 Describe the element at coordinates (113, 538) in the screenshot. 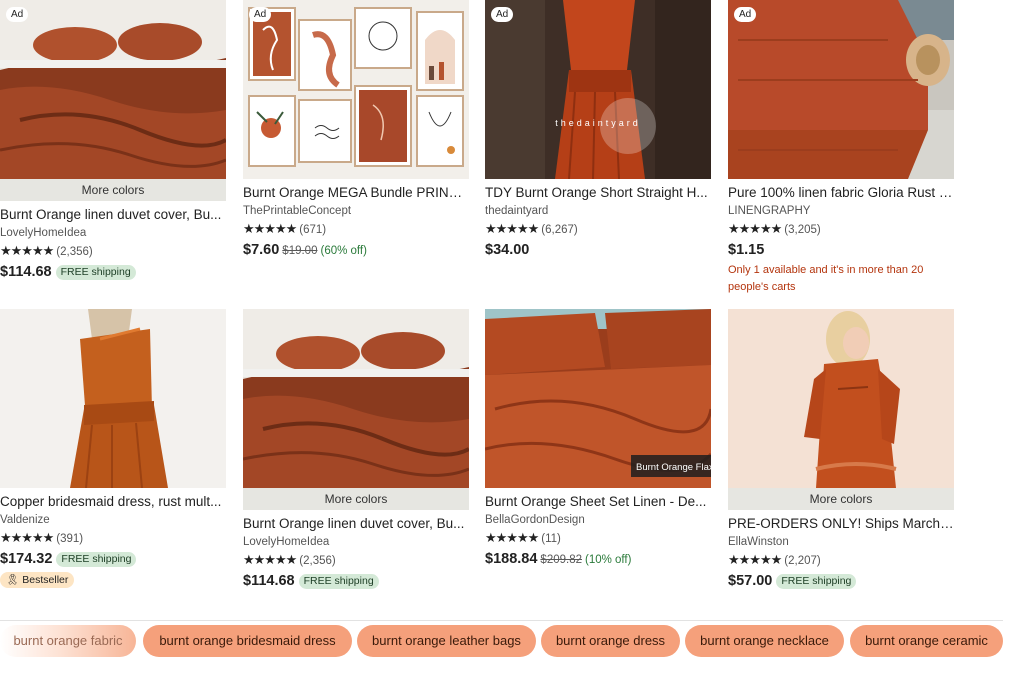

I see `rating: ★★★★★ (391)` at that location.